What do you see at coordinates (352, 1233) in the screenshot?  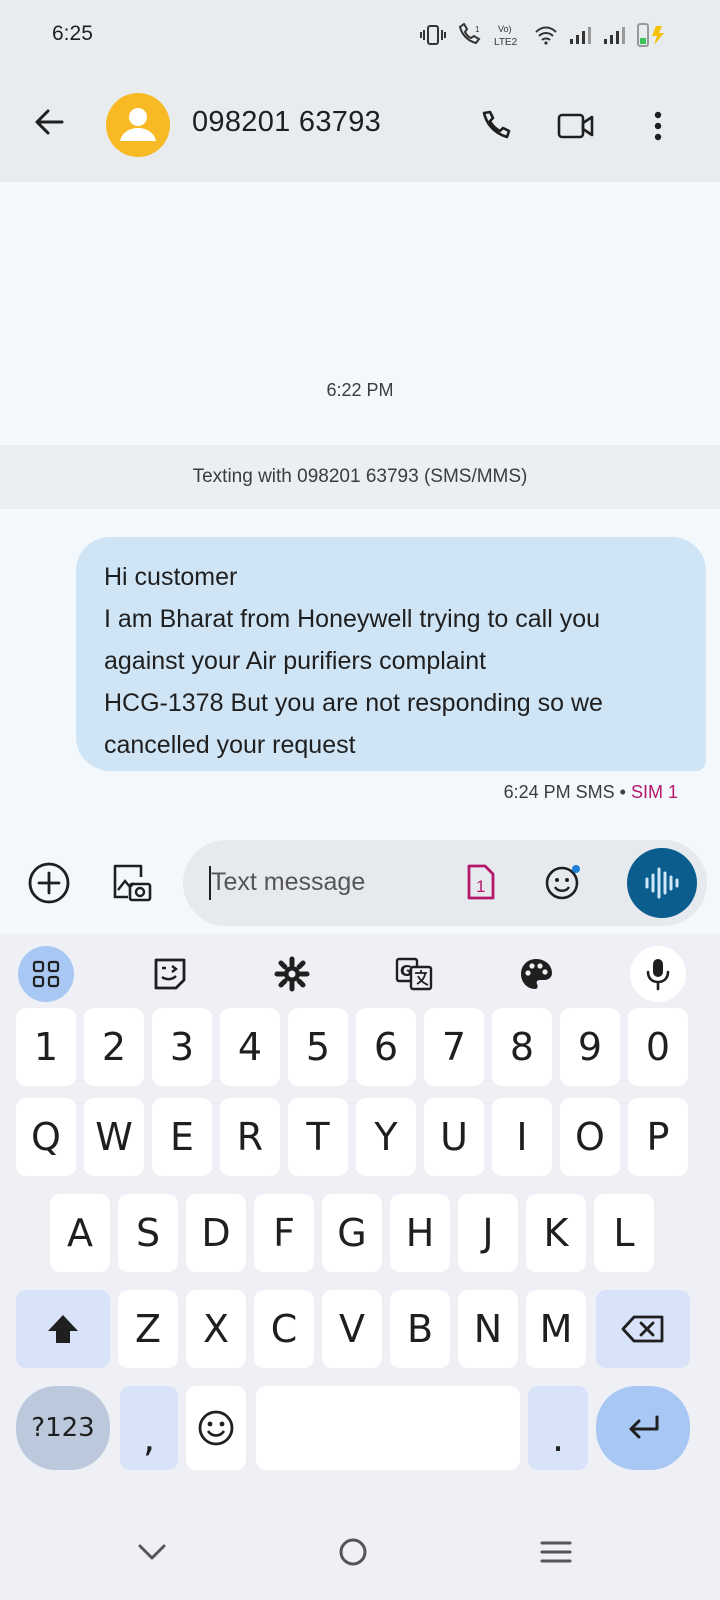 I see `key-g: G` at bounding box center [352, 1233].